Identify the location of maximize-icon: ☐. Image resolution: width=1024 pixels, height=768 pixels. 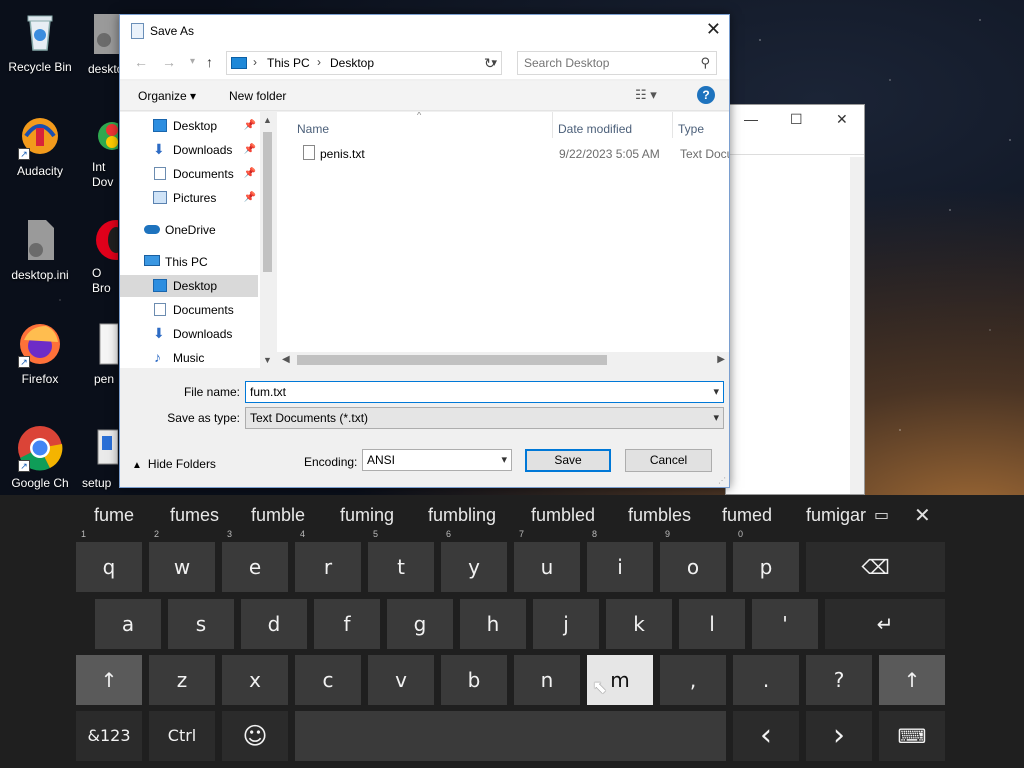
(796, 119).